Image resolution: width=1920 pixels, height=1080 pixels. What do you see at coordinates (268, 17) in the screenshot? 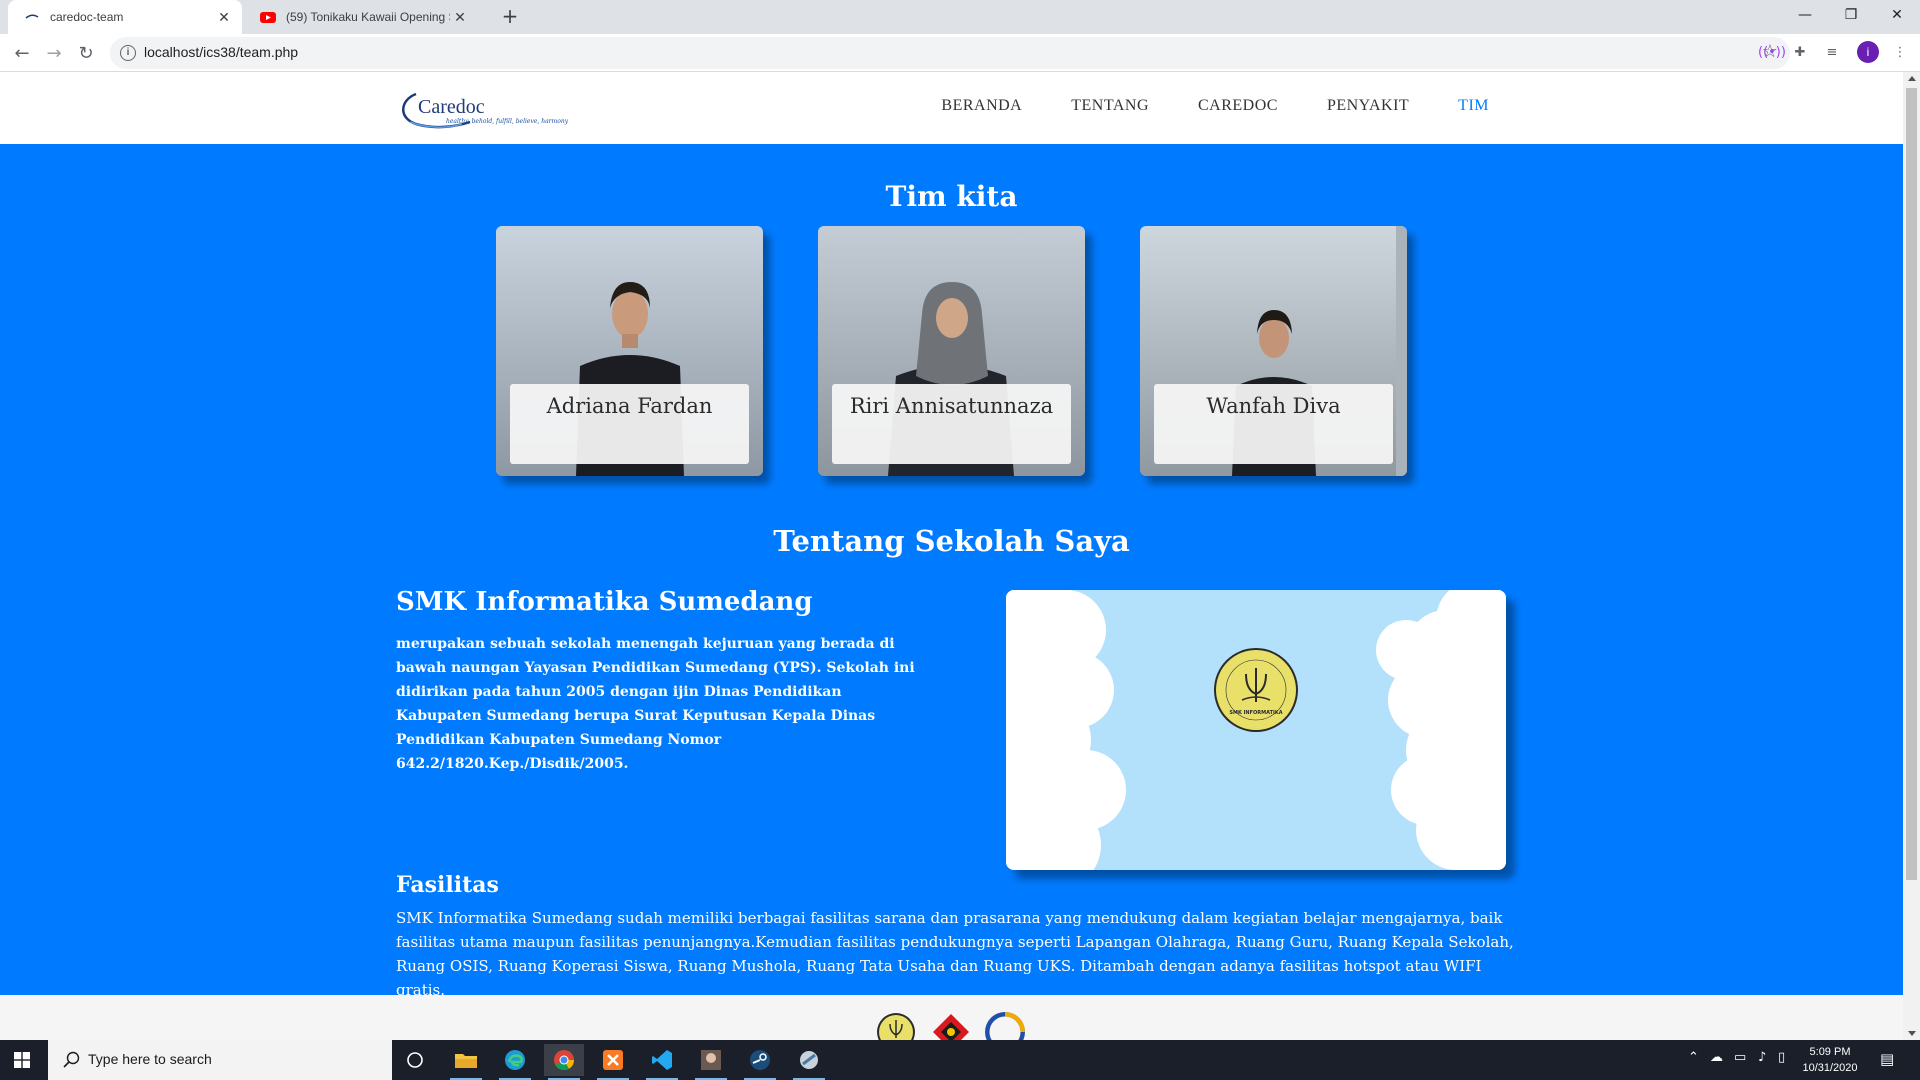
I see `youtube-icon` at bounding box center [268, 17].